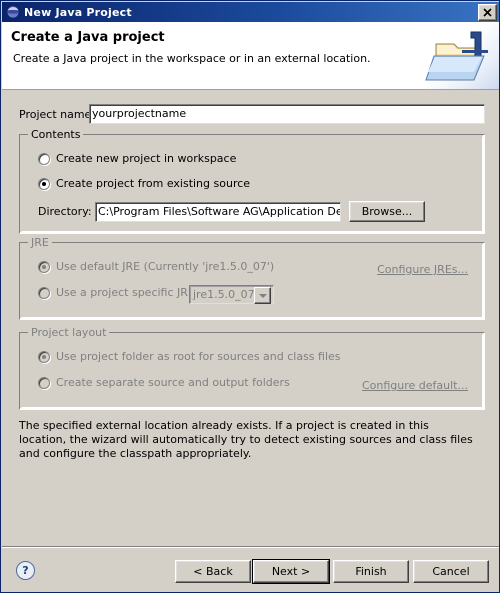  Describe the element at coordinates (146, 158) in the screenshot. I see `radio-label: Create new project in workspace` at that location.